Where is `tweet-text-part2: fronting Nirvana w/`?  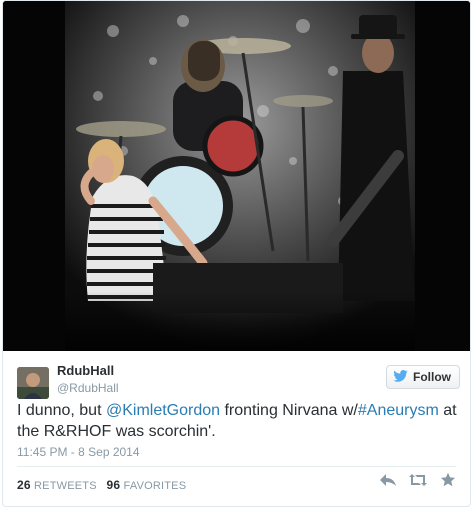
tweet-text-part2: fronting Nirvana w/ is located at coordinates (289, 410).